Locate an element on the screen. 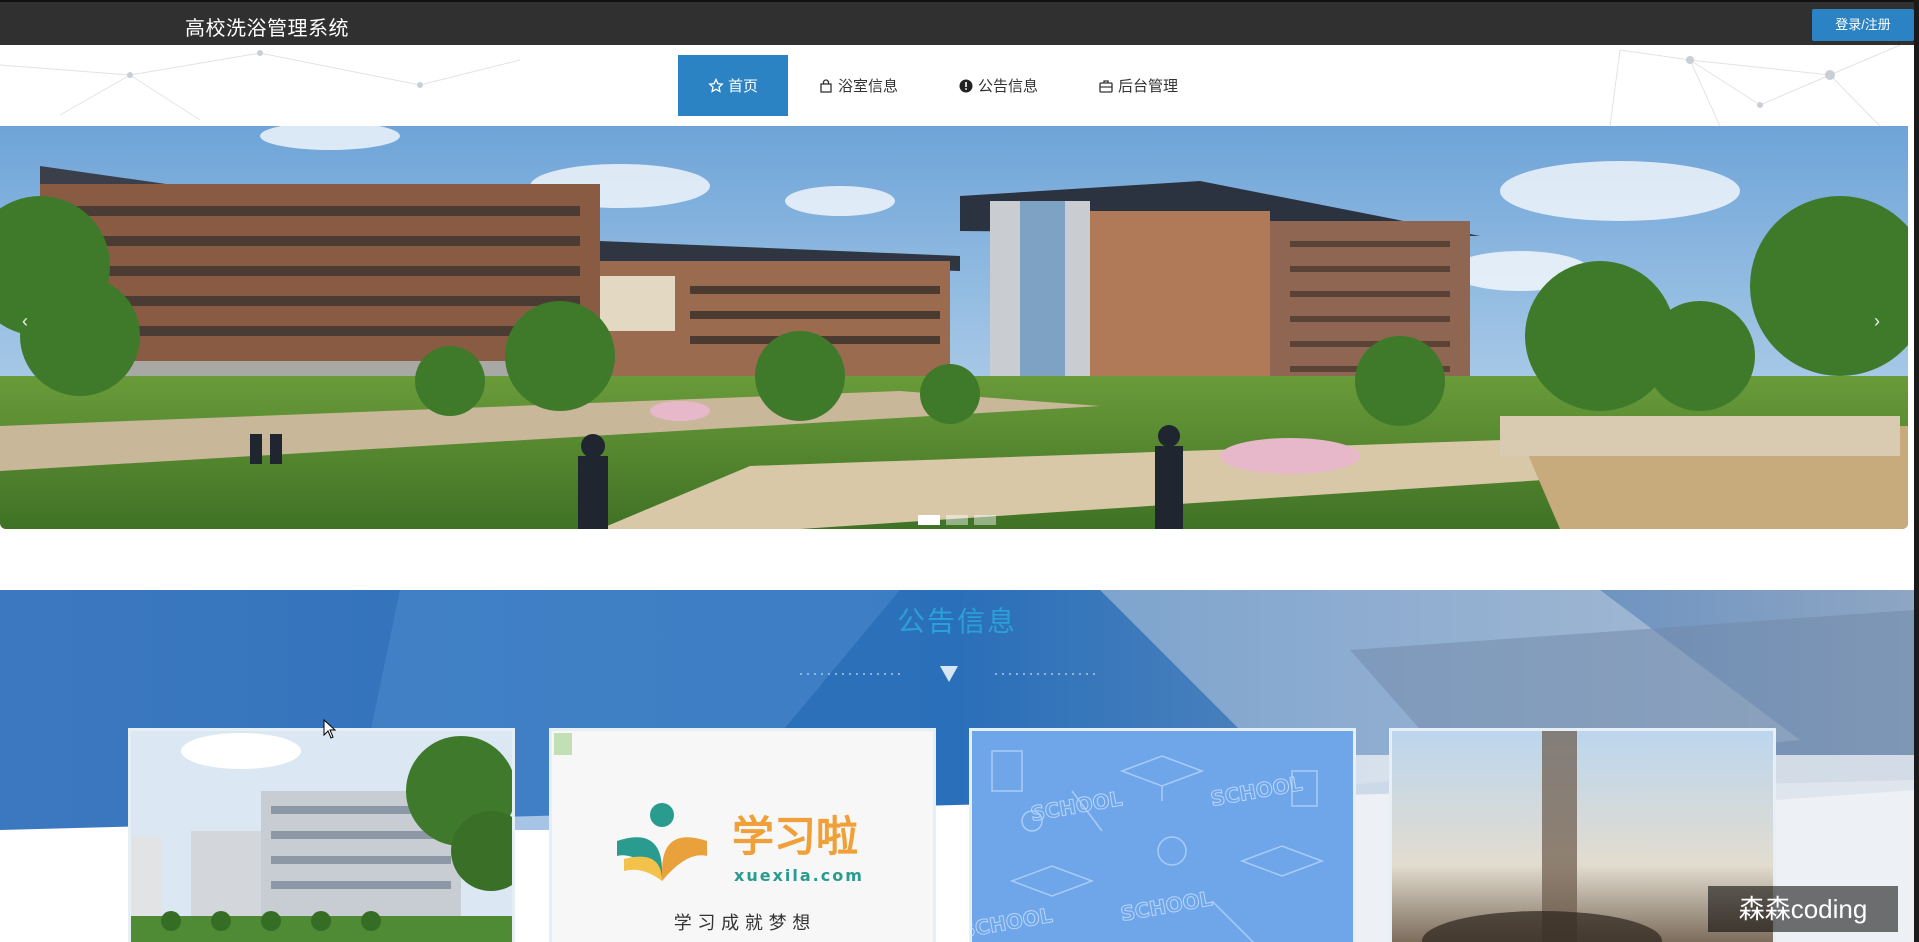  briefcase-icon is located at coordinates (1106, 86).